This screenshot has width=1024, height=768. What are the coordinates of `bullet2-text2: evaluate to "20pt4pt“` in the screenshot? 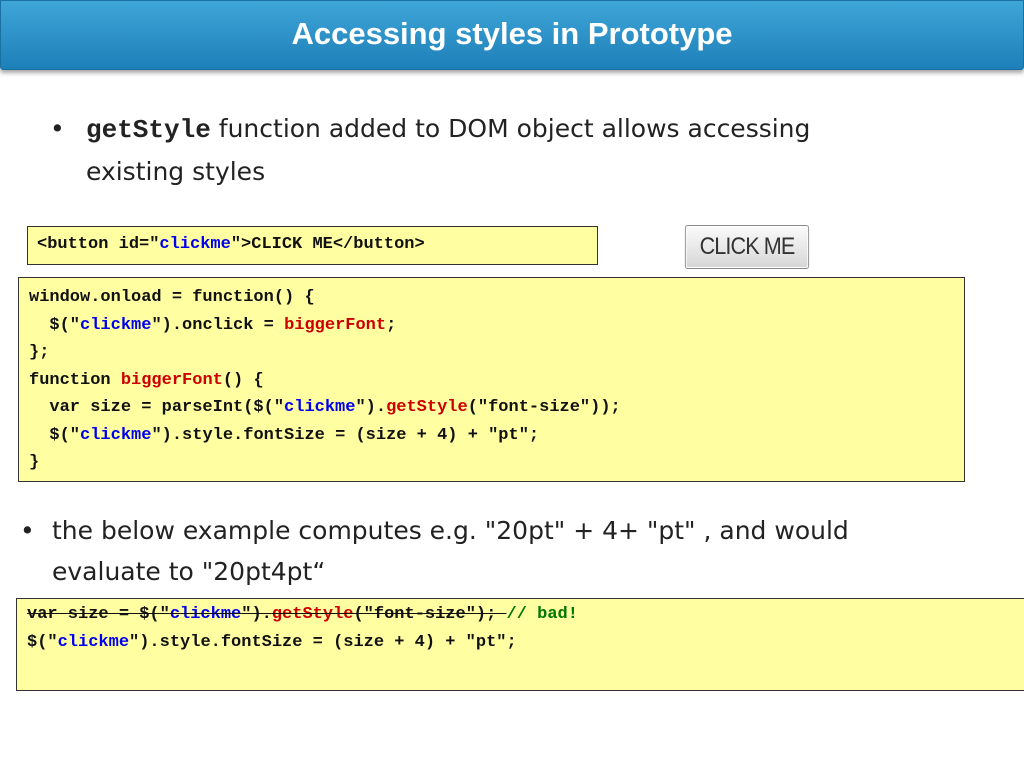 It's located at (189, 571).